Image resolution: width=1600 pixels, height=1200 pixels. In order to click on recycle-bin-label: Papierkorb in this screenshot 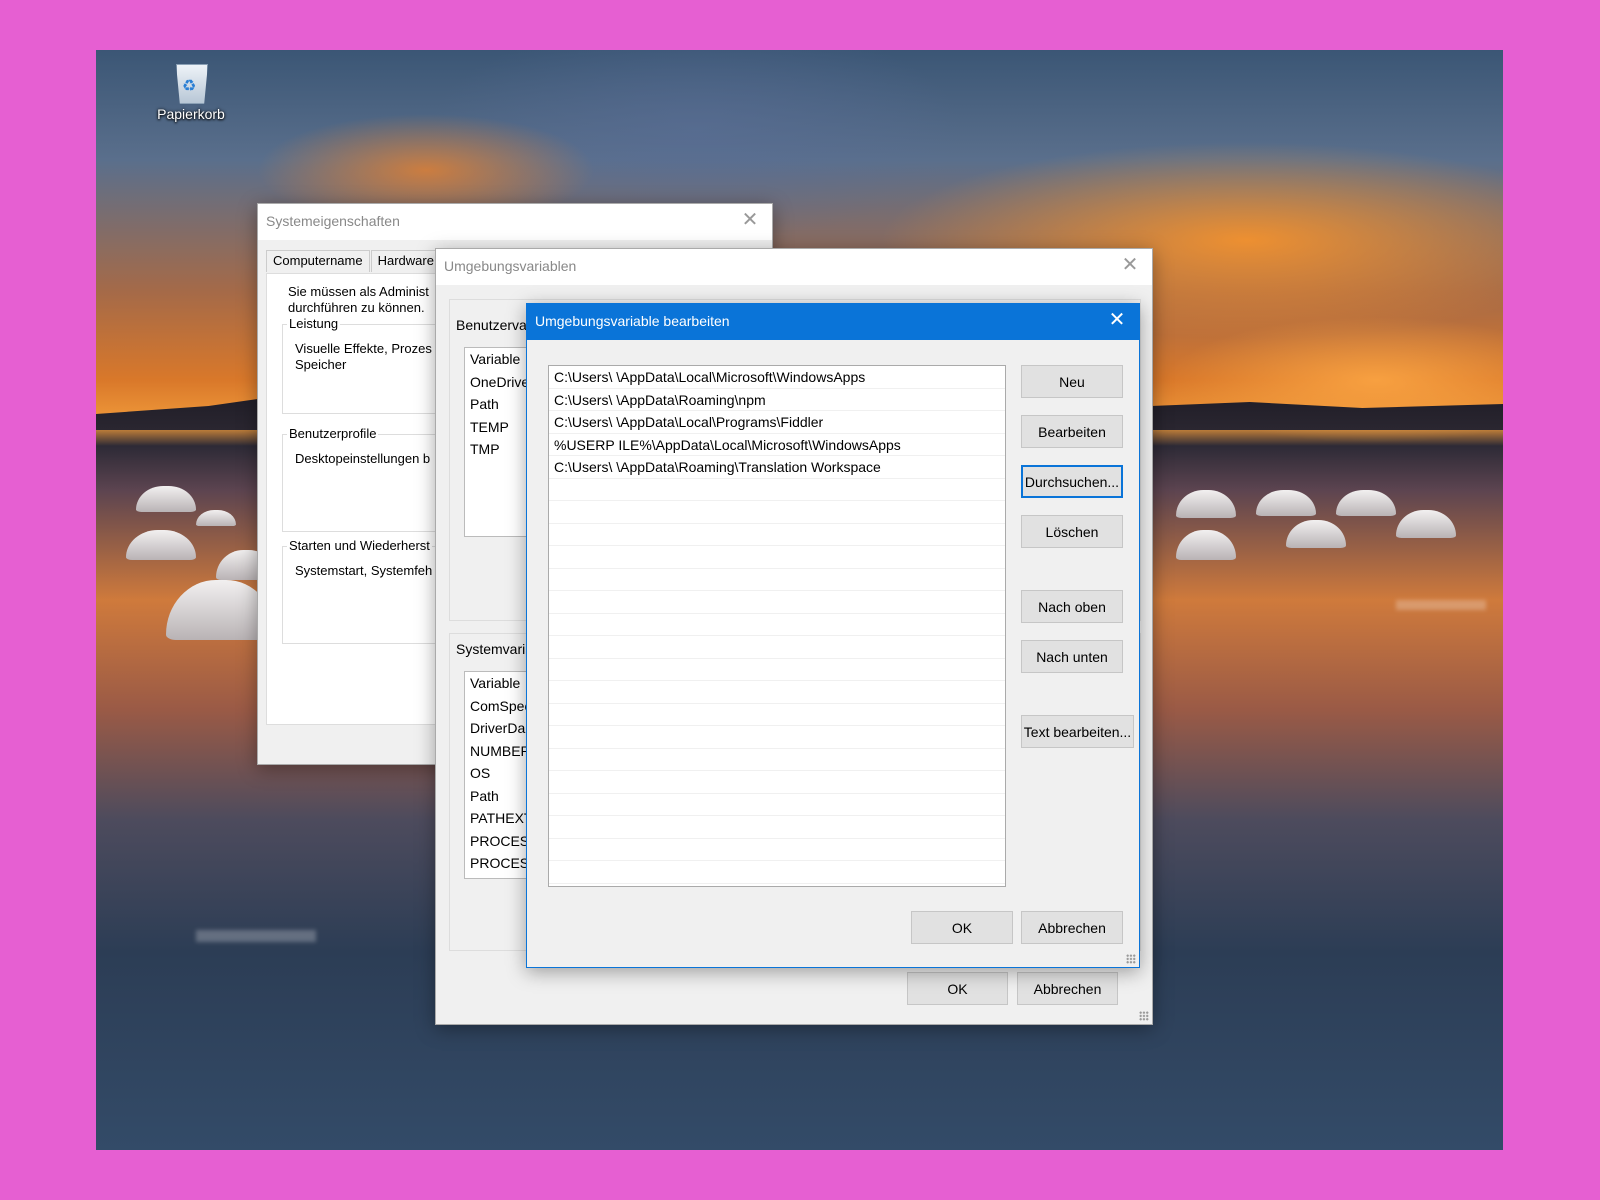, I will do `click(191, 114)`.